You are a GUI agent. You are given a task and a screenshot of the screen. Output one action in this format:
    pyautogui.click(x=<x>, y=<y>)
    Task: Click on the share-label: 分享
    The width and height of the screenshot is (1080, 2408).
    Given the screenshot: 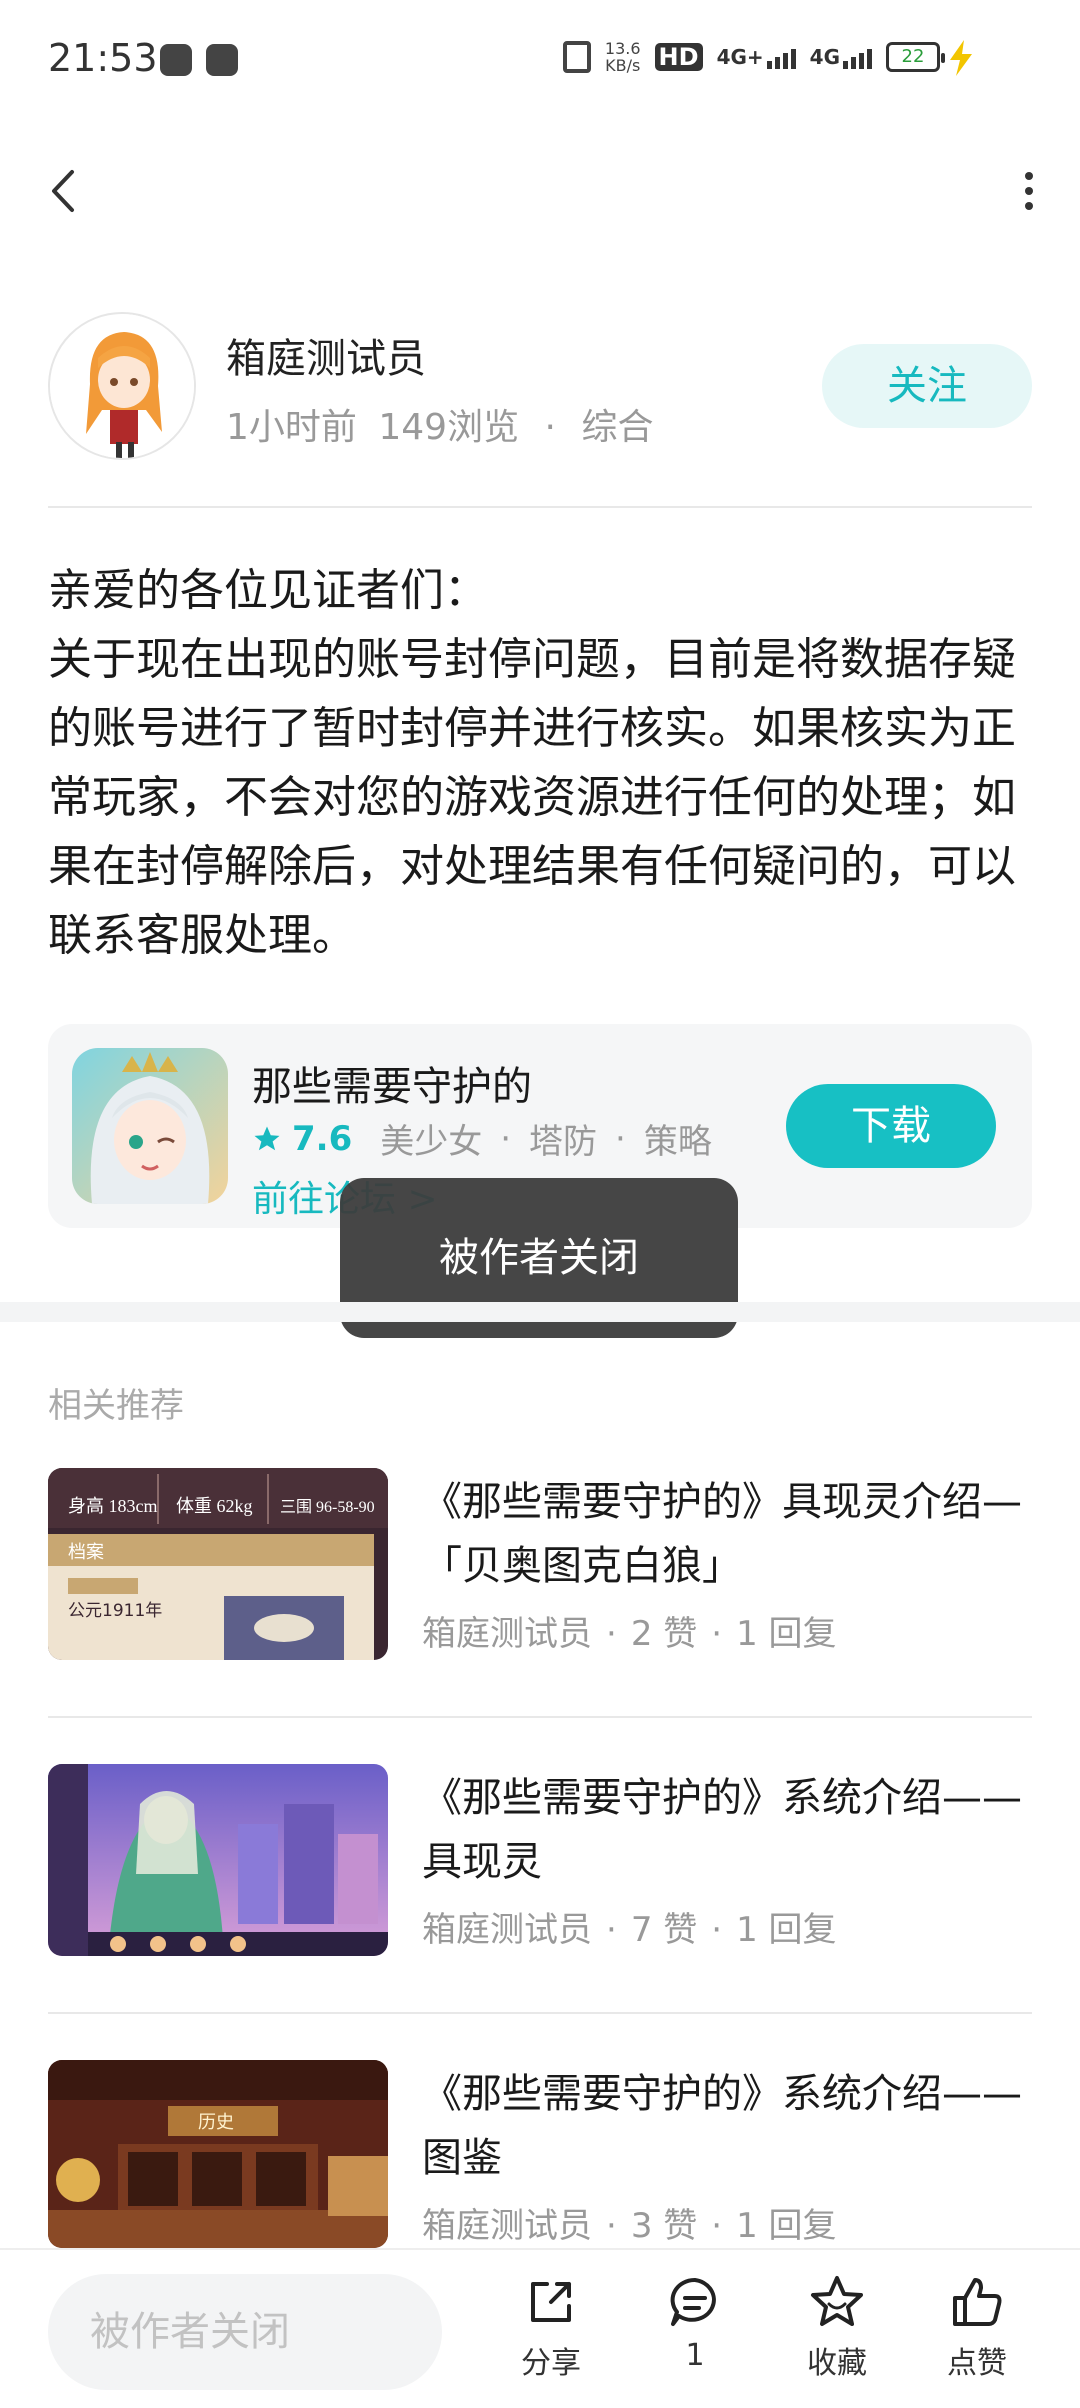 What is the action you would take?
    pyautogui.click(x=551, y=2363)
    